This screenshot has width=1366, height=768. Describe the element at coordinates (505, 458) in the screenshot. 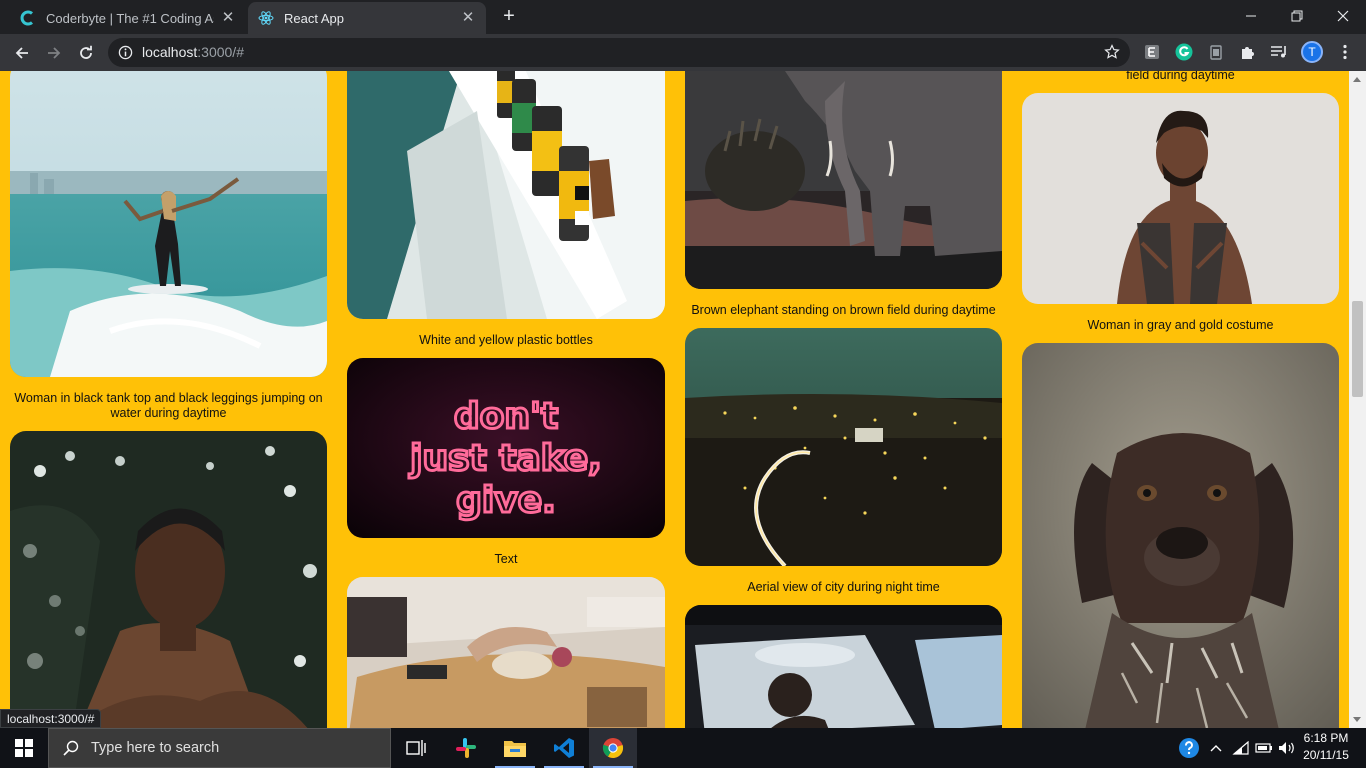

I see `neon-line-2: just take,` at that location.